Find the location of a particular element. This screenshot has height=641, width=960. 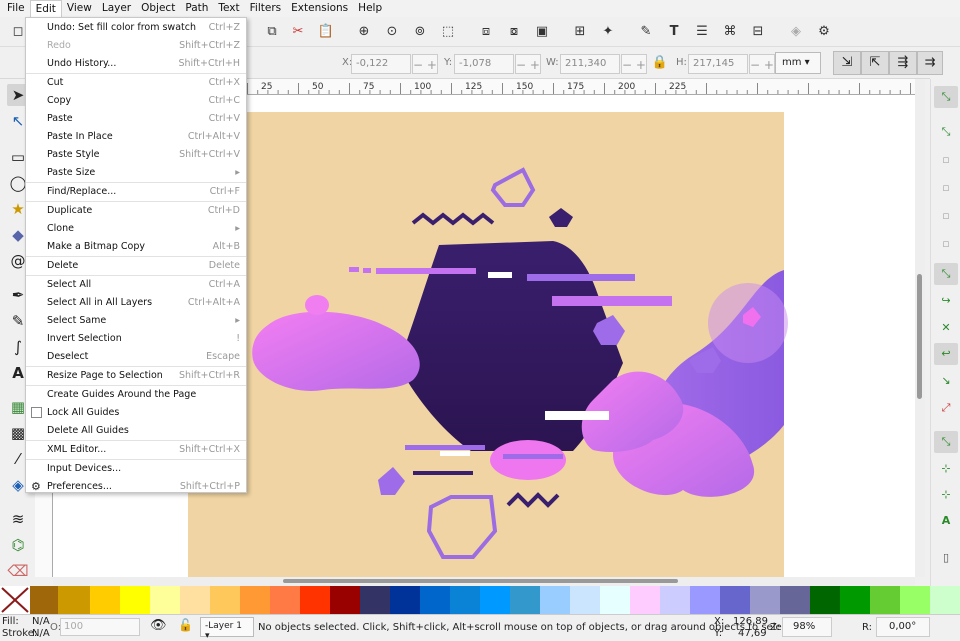

opacity-field: 100 is located at coordinates (100, 627).